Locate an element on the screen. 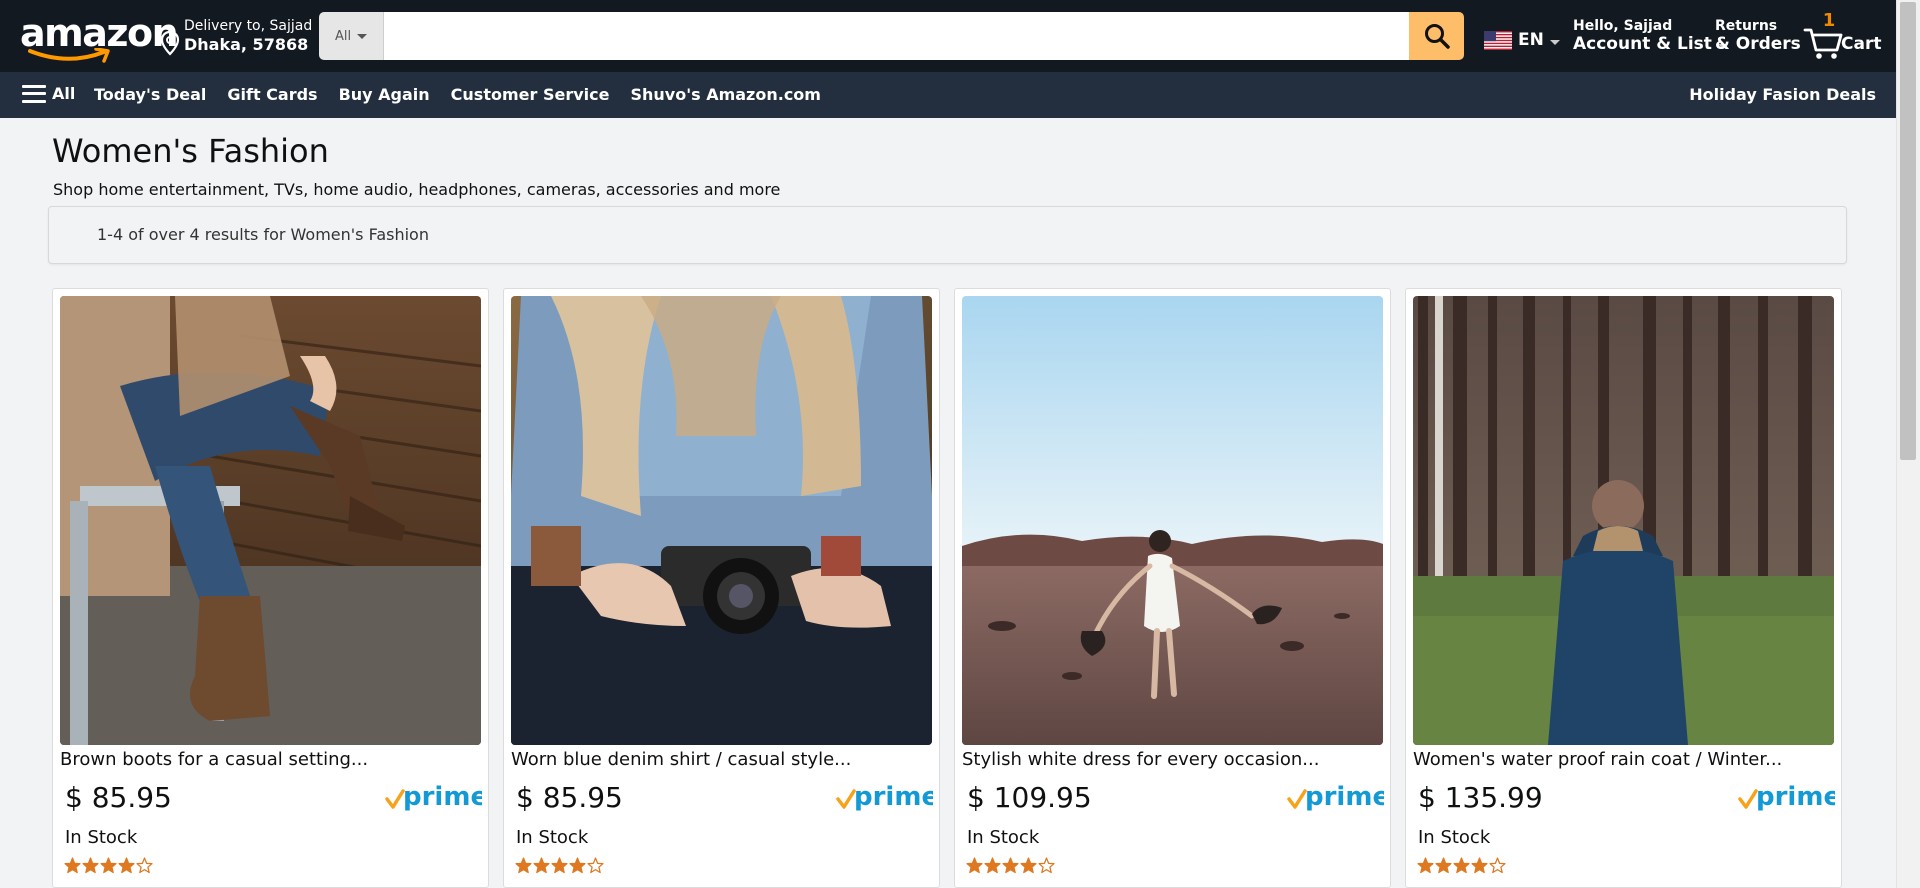 The width and height of the screenshot is (1920, 888). logo-smile-icon is located at coordinates (69, 55).